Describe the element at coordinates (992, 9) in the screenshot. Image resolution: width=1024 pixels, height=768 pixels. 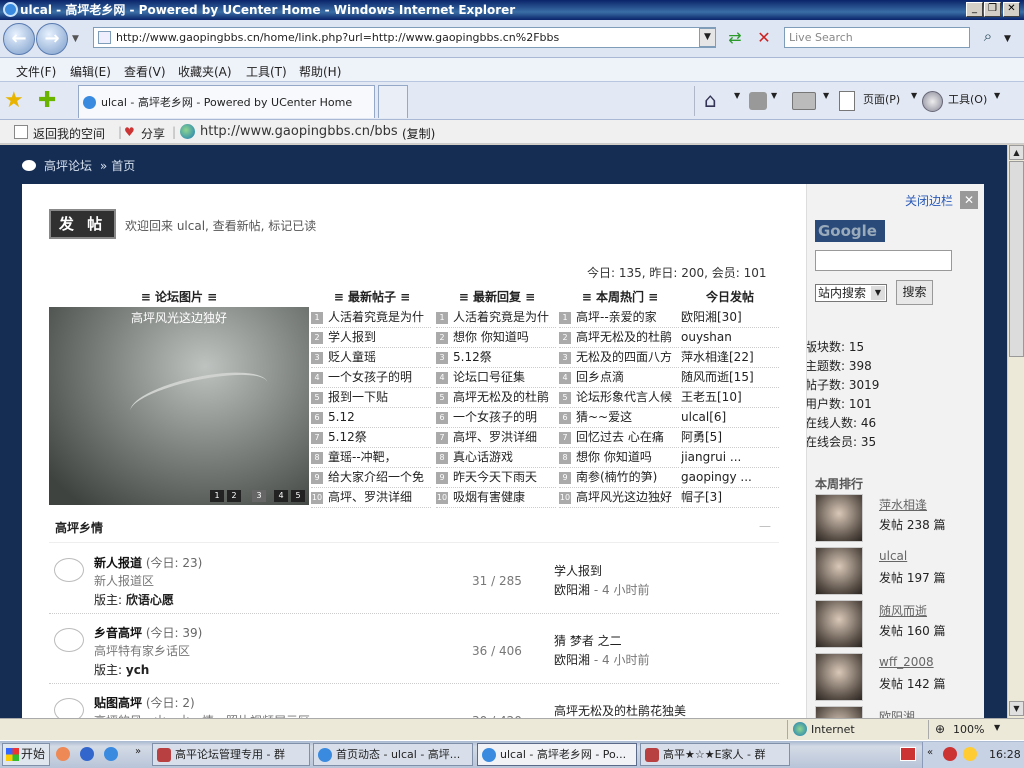
I see `maximize-button: ❐` at that location.